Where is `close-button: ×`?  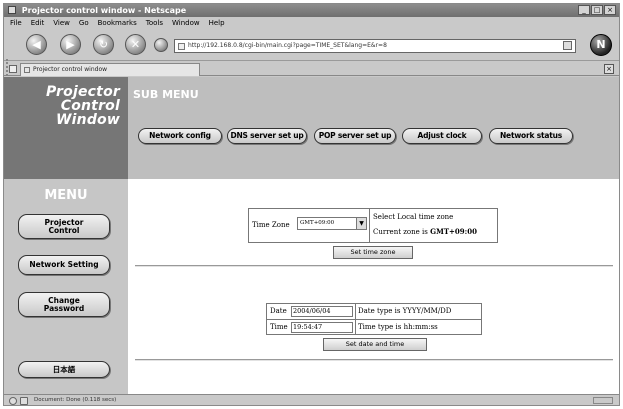
close-button: × is located at coordinates (610, 10).